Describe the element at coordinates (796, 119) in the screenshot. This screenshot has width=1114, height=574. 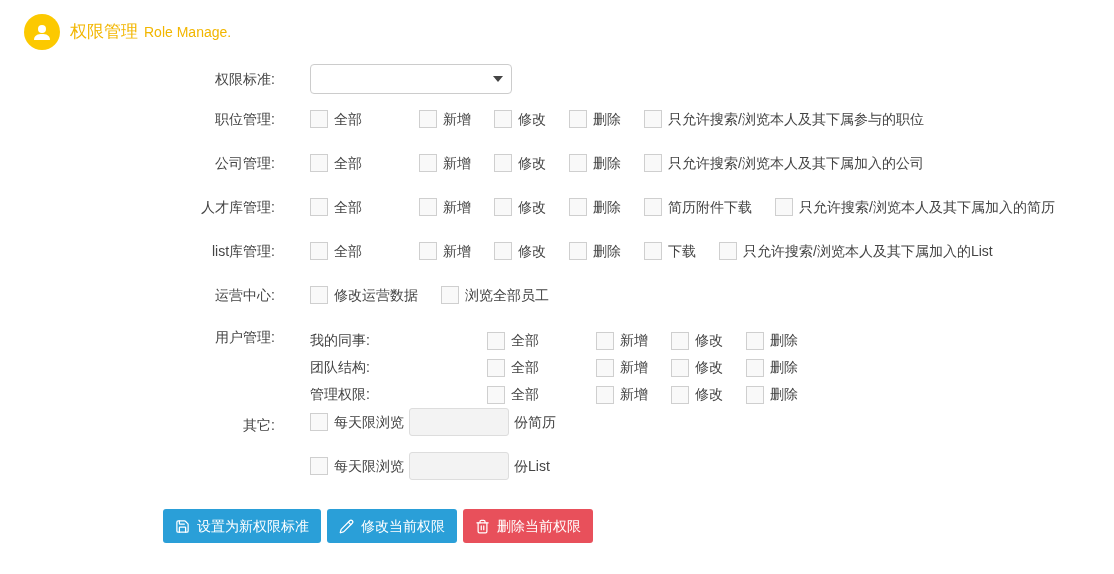
I see `option-label: 只允许搜索/浏览本人及其下属参与的职位` at that location.